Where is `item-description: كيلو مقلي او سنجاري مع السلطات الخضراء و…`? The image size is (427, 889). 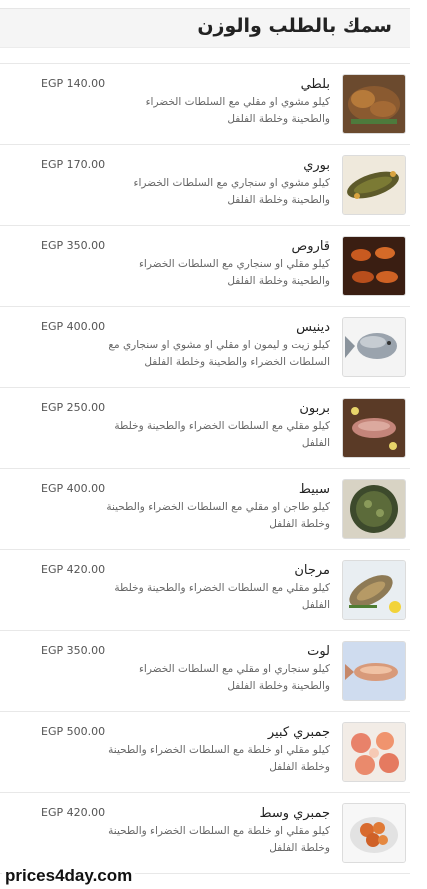 item-description: كيلو مقلي او سنجاري مع السلطات الخضراء و… is located at coordinates (234, 272).